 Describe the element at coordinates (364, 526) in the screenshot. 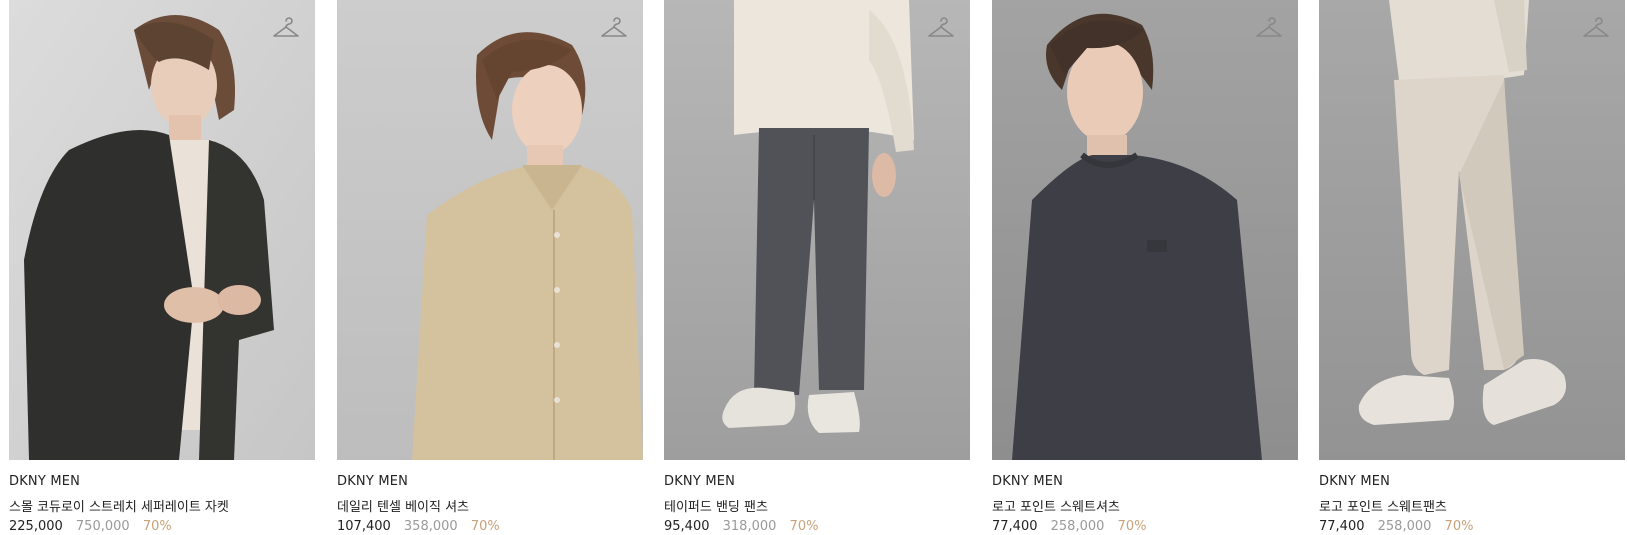

I see `sale-price: 107,400` at that location.